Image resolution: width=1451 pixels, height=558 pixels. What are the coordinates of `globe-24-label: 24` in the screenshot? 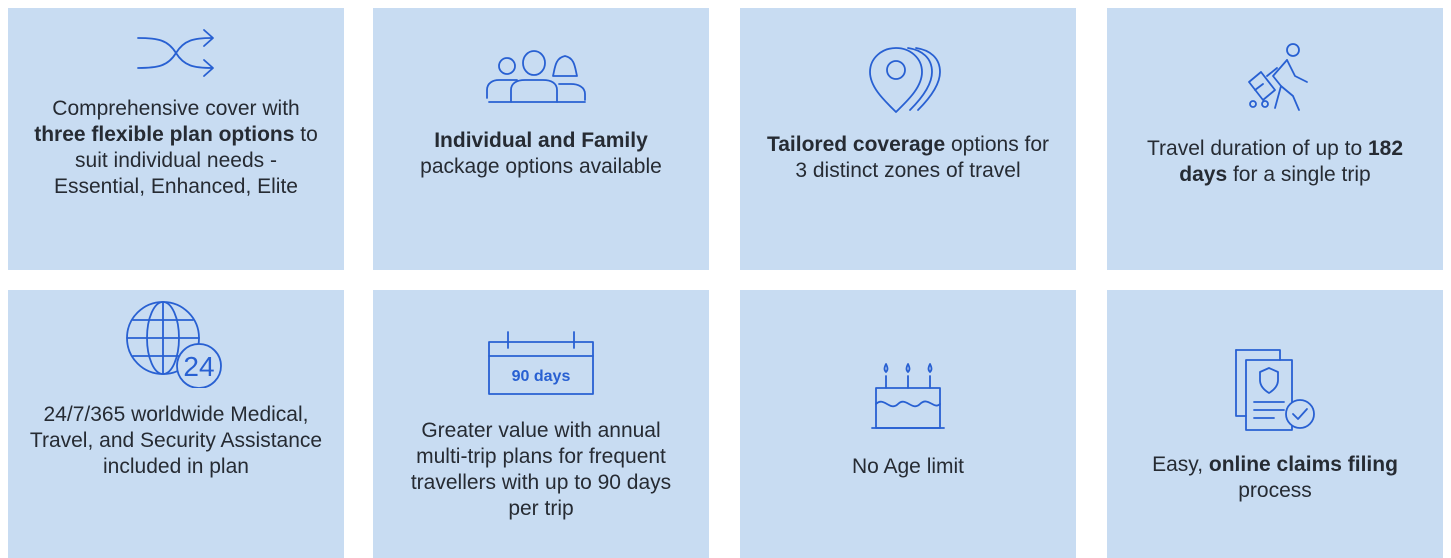 It's located at (198, 366).